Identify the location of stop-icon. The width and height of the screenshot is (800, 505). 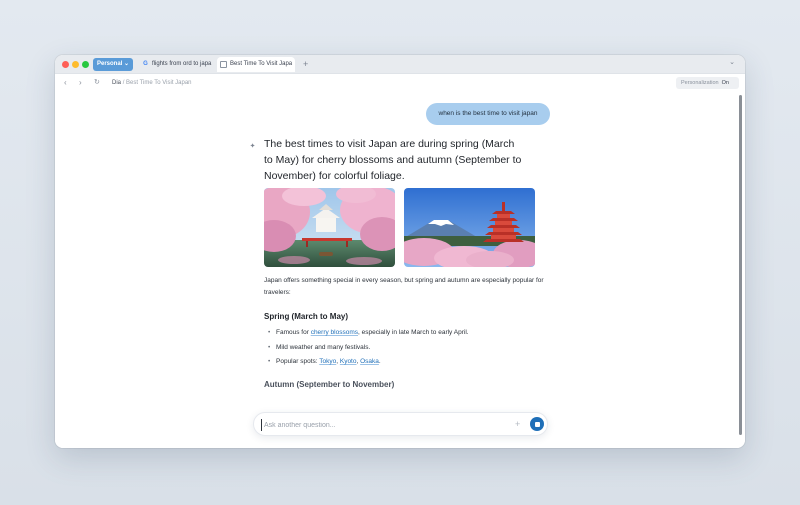
(537, 424).